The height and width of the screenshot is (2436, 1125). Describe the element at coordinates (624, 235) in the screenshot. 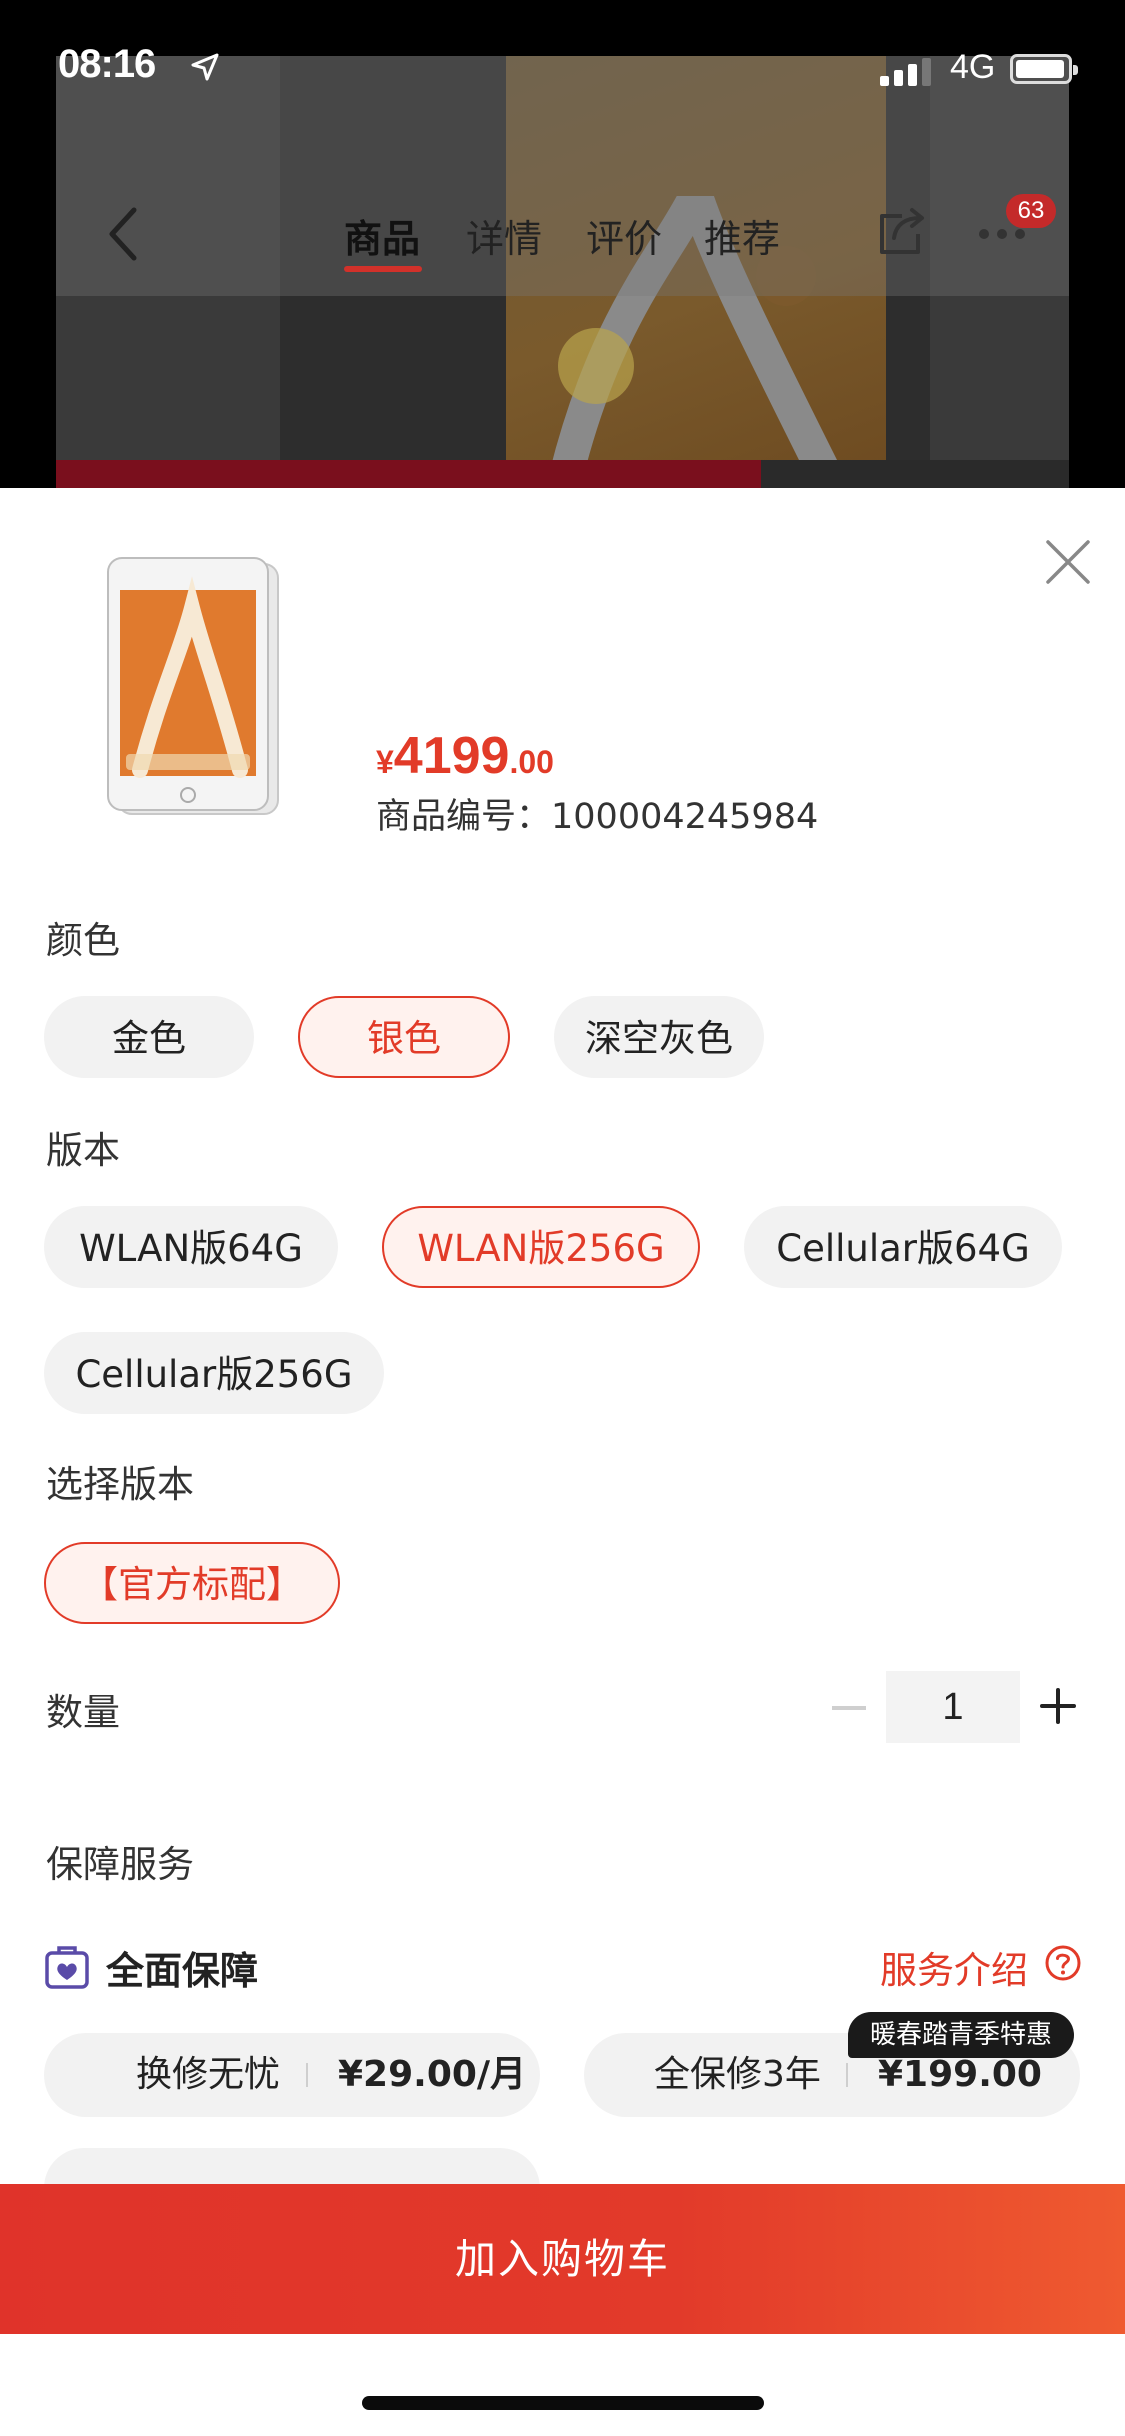

I see `tab-reviews: 评价` at that location.